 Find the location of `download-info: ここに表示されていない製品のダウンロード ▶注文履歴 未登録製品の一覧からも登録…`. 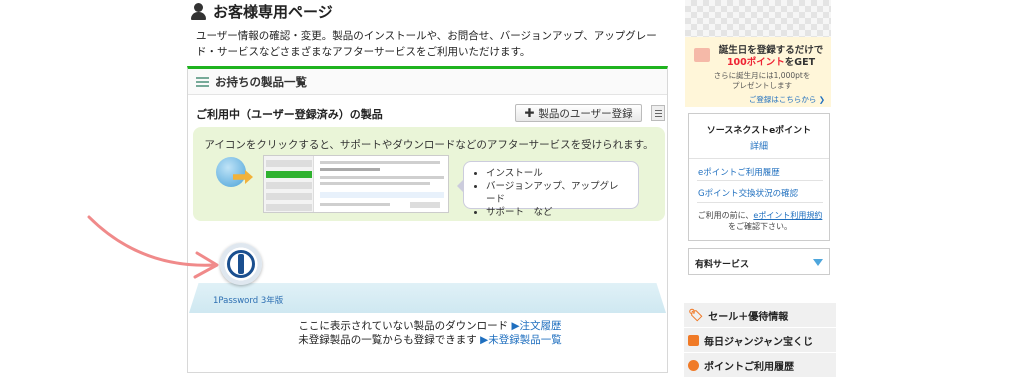

download-info: ここに表示されていない製品のダウンロード ▶注文履歴 未登録製品の一覧からも登録… is located at coordinates (430, 333).